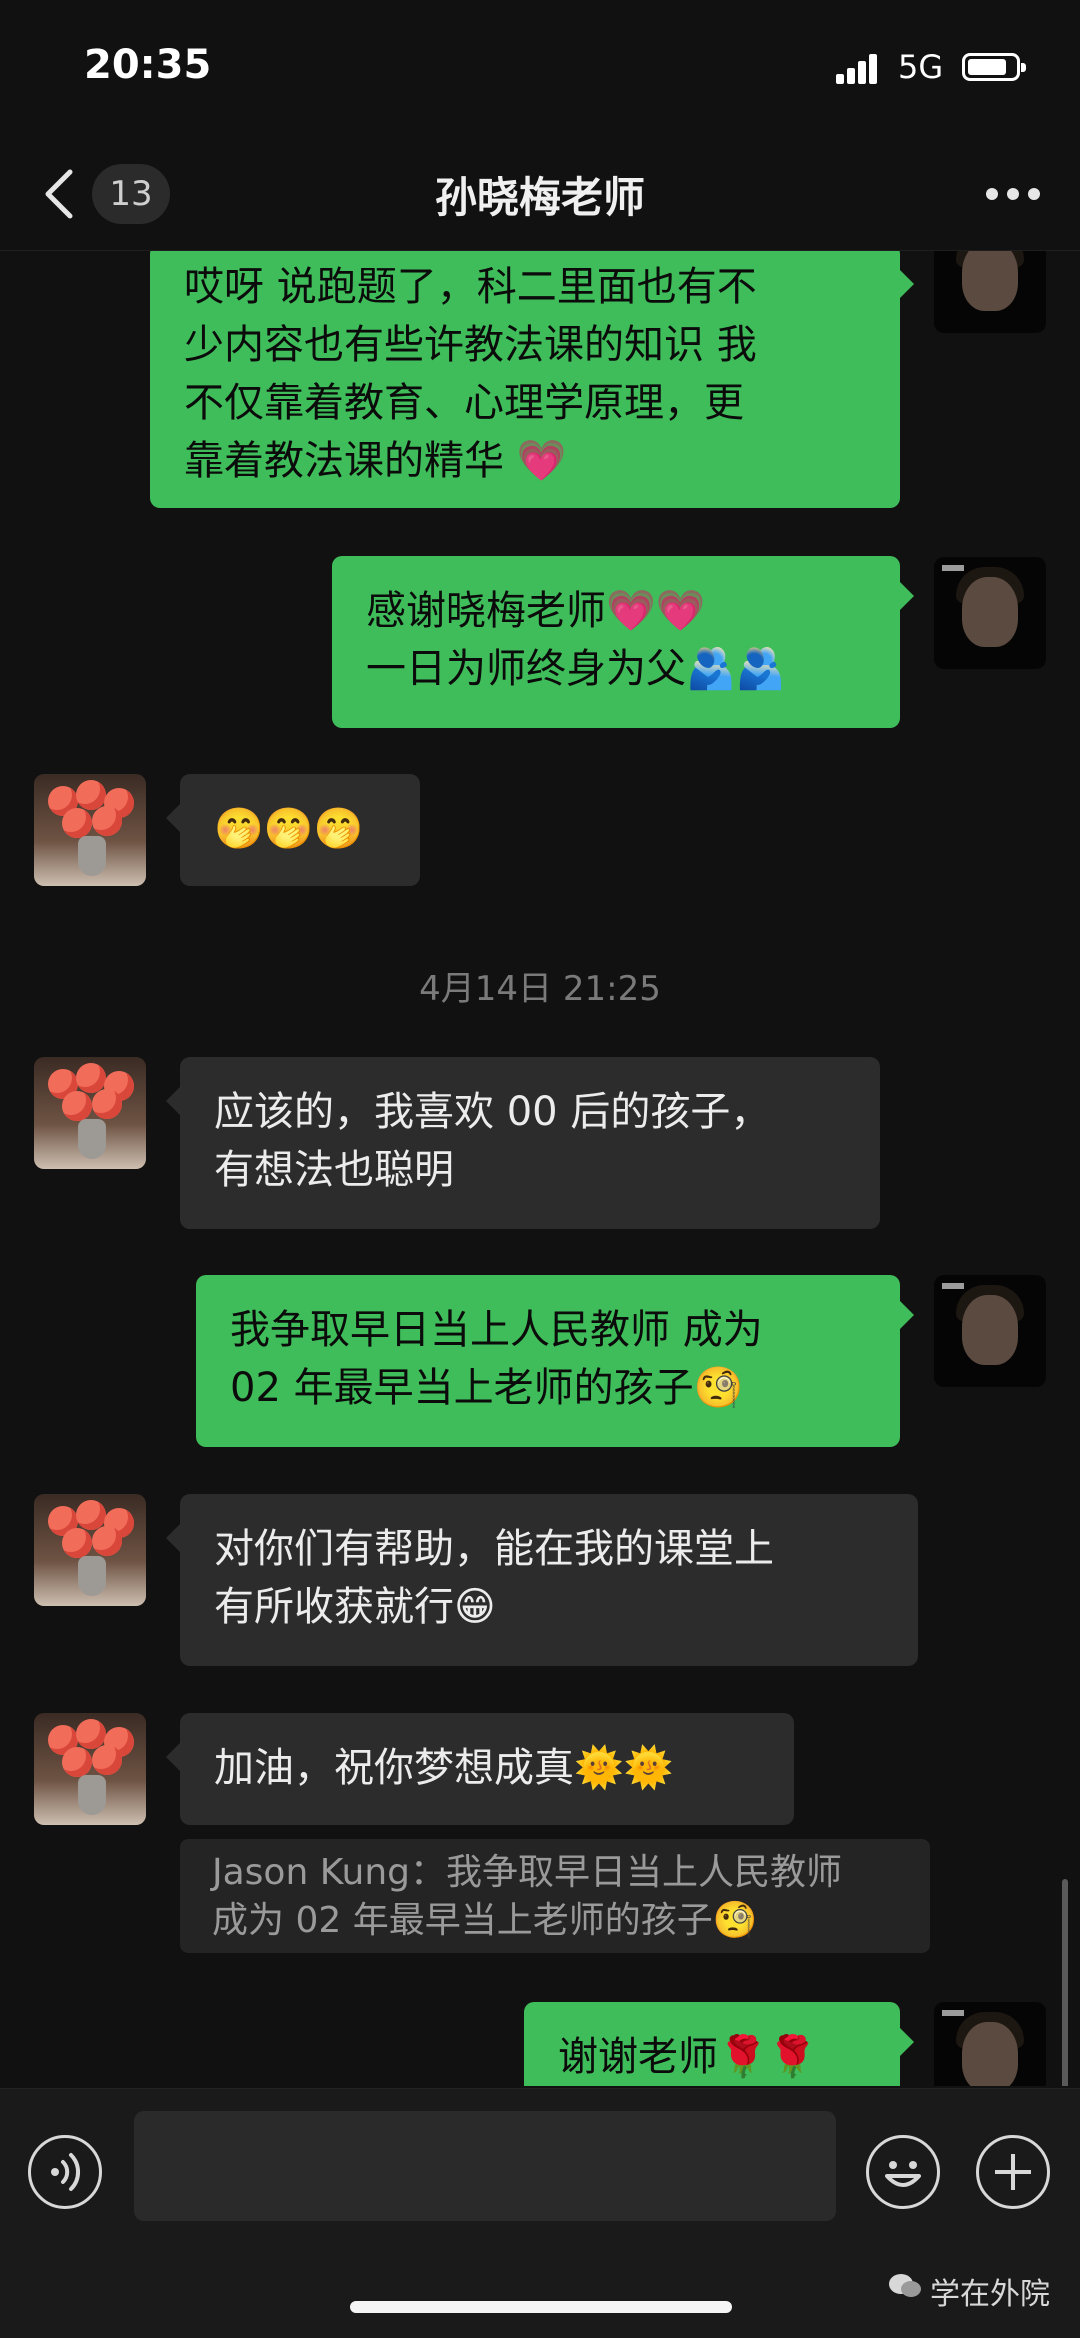  What do you see at coordinates (494, 1549) in the screenshot?
I see `message-line: 对你们有帮助，能在我的课堂上` at bounding box center [494, 1549].